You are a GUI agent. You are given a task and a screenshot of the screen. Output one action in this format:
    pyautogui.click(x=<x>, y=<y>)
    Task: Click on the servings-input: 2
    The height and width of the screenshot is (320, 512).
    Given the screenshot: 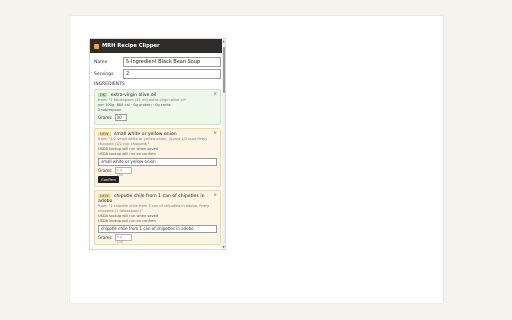 What is the action you would take?
    pyautogui.click(x=172, y=74)
    